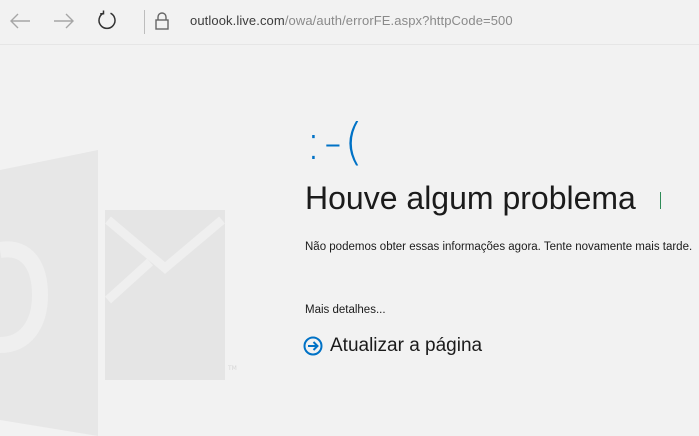 The height and width of the screenshot is (436, 699). What do you see at coordinates (232, 368) in the screenshot?
I see `logo-trademark: TM` at bounding box center [232, 368].